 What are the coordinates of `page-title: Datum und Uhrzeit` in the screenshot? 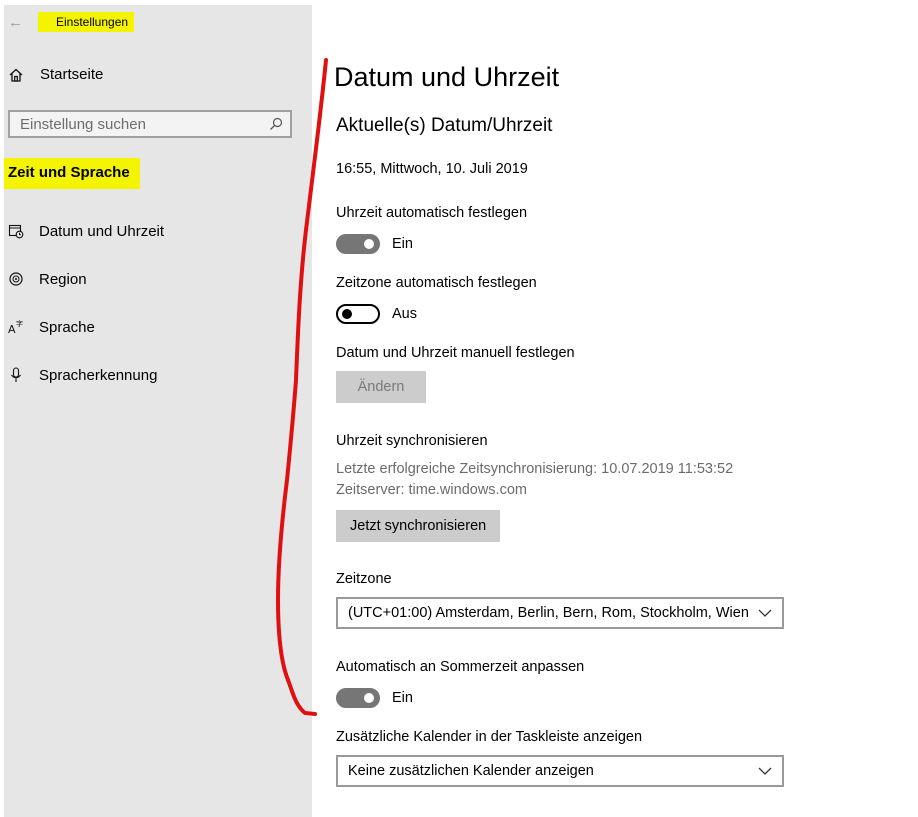 It's located at (447, 77).